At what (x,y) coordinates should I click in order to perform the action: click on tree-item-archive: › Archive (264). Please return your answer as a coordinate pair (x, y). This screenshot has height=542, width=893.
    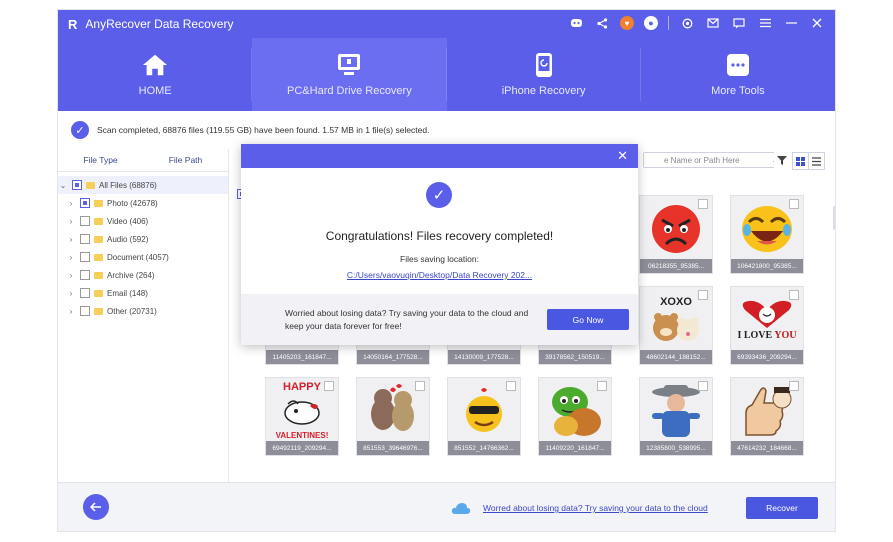
    Looking at the image, I should click on (143, 275).